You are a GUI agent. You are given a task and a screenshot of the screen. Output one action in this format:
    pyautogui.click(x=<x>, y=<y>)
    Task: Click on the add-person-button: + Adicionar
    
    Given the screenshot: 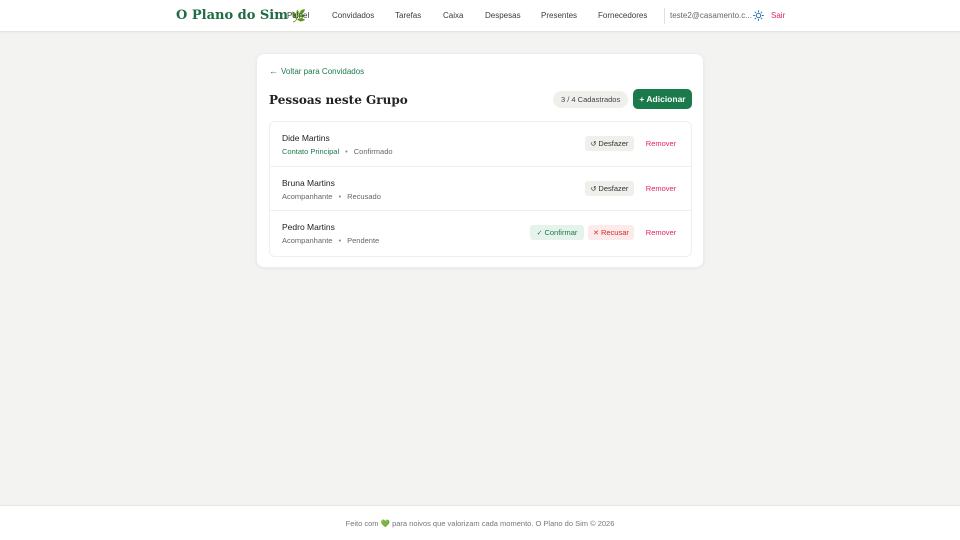 What is the action you would take?
    pyautogui.click(x=662, y=99)
    